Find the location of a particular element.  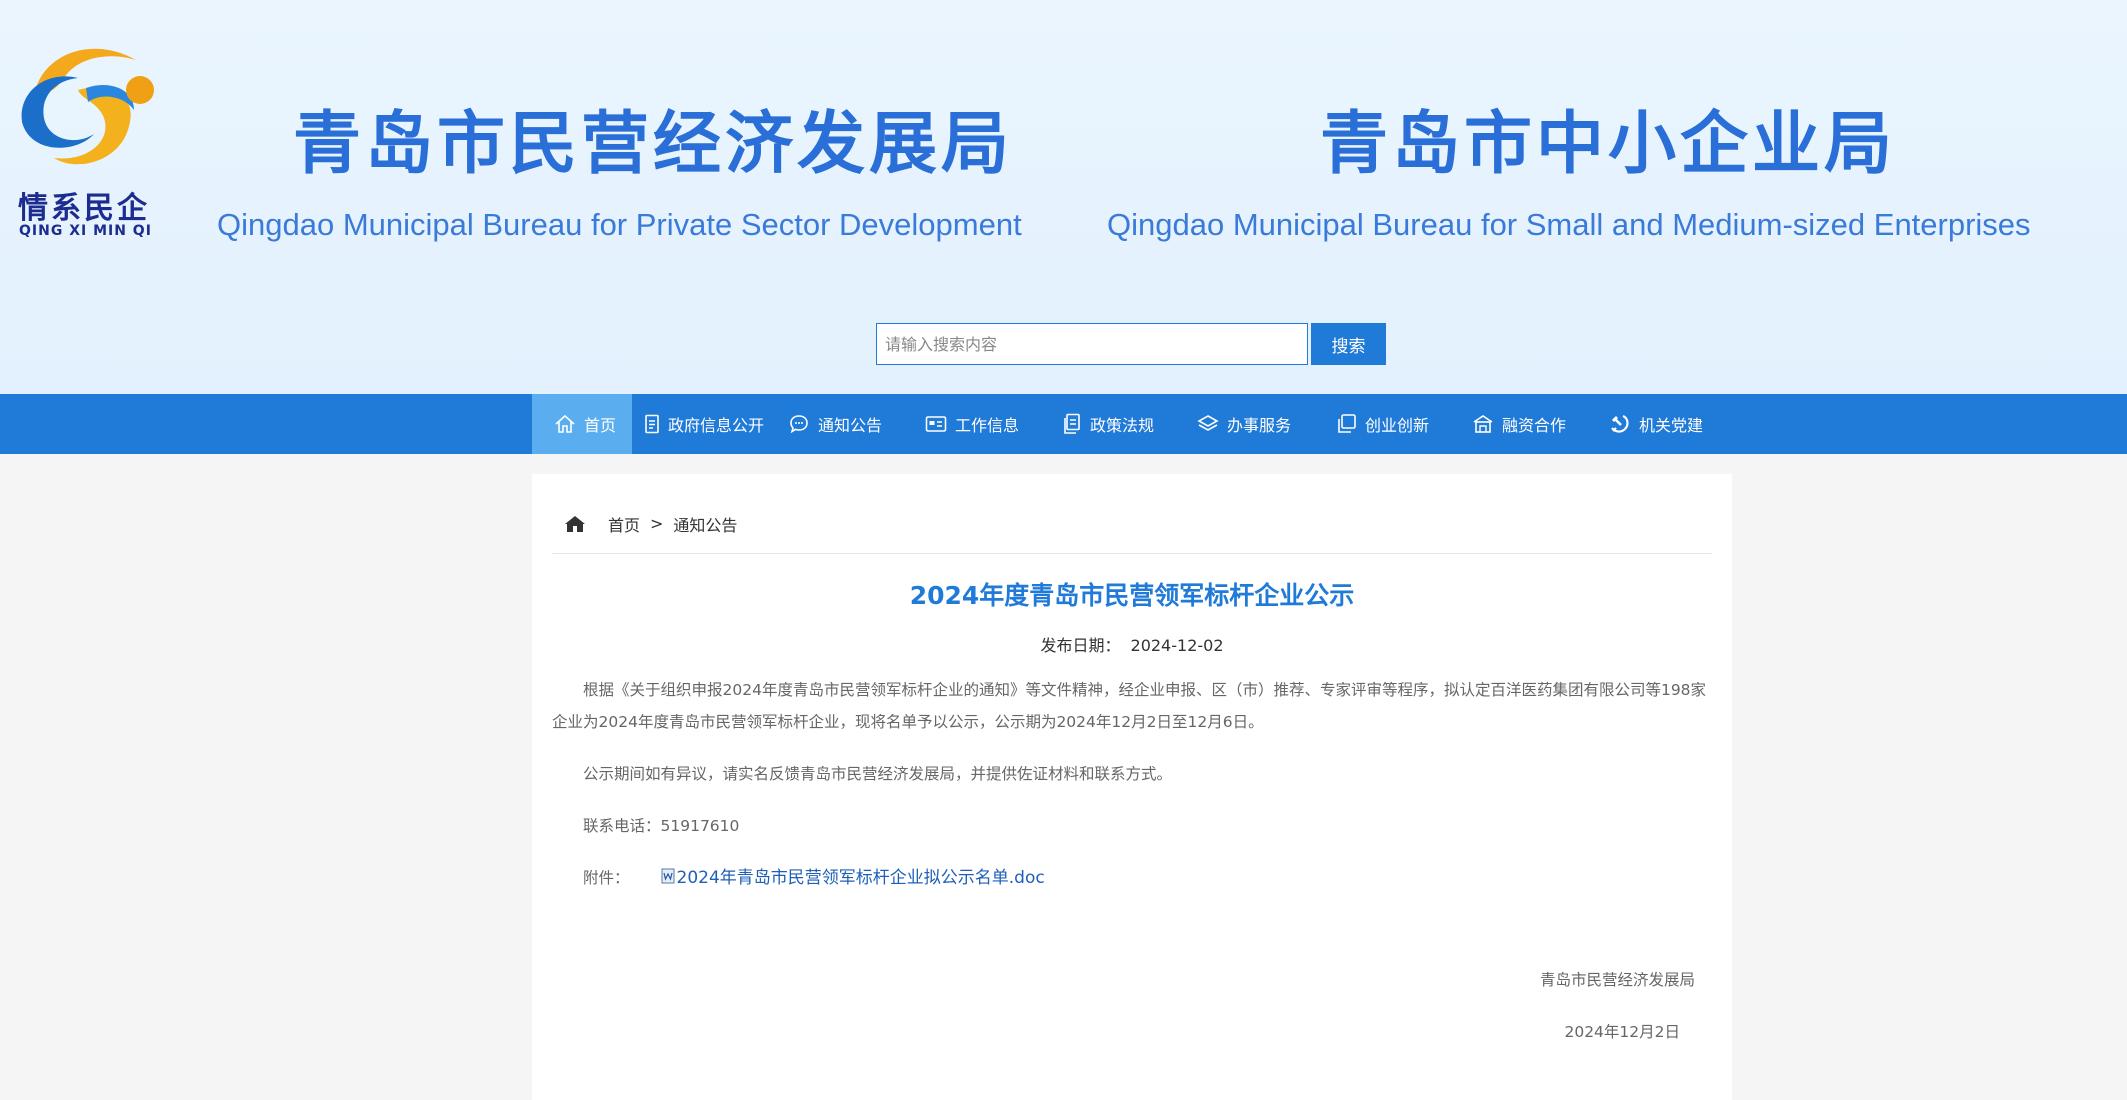

nav-label: 办事服务 is located at coordinates (1259, 425).